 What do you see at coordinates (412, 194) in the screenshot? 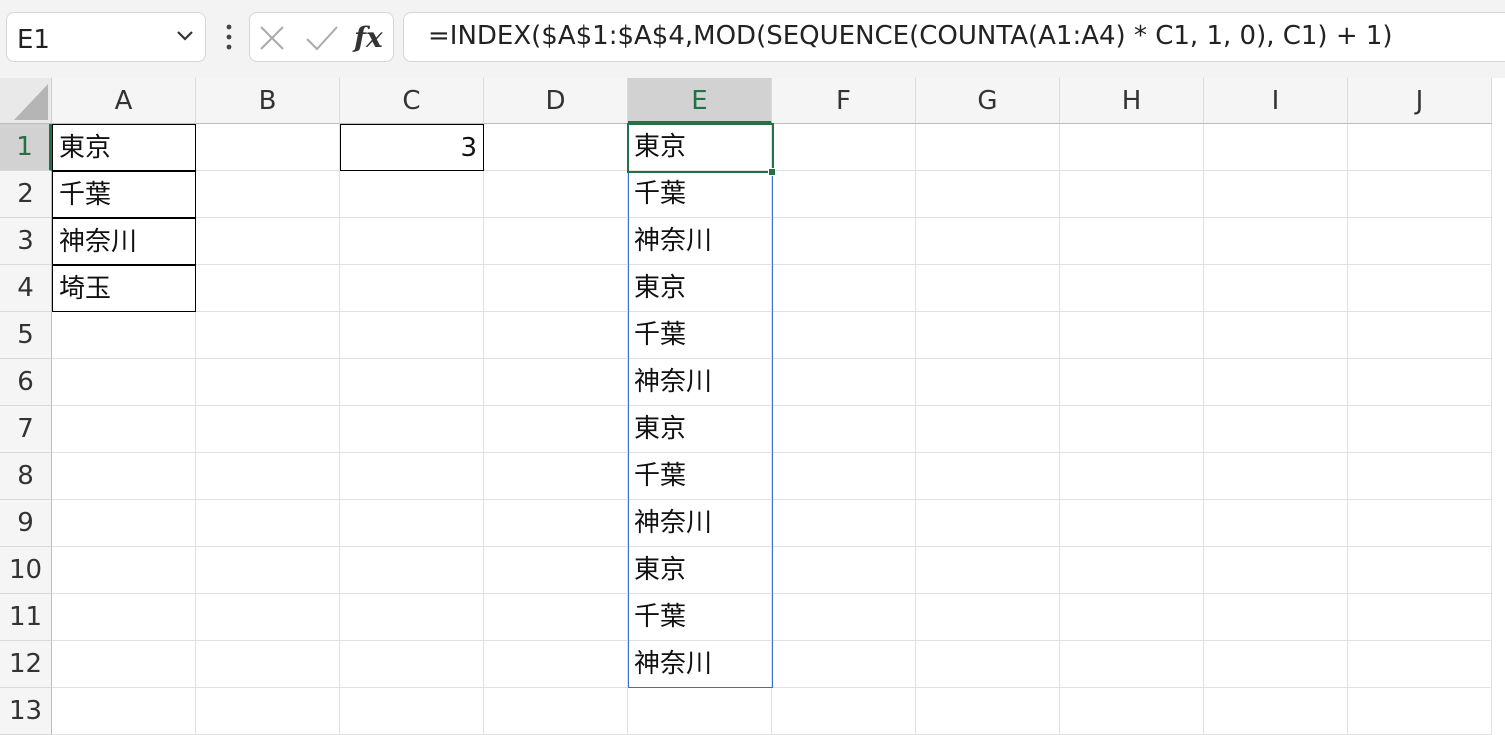
I see `cell-c2` at bounding box center [412, 194].